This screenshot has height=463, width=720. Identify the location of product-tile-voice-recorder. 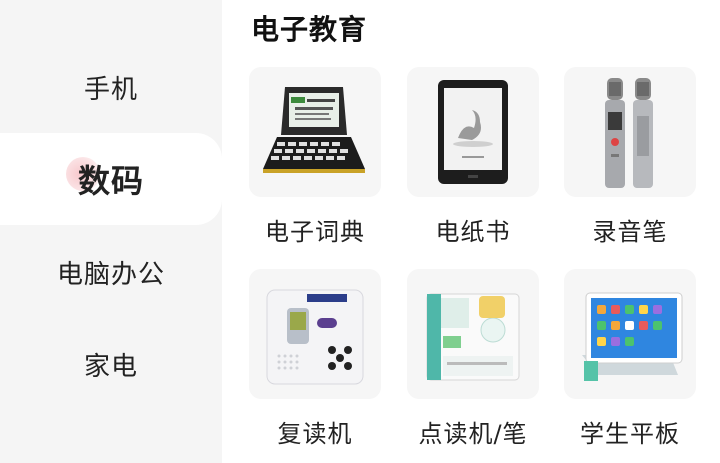
(630, 132).